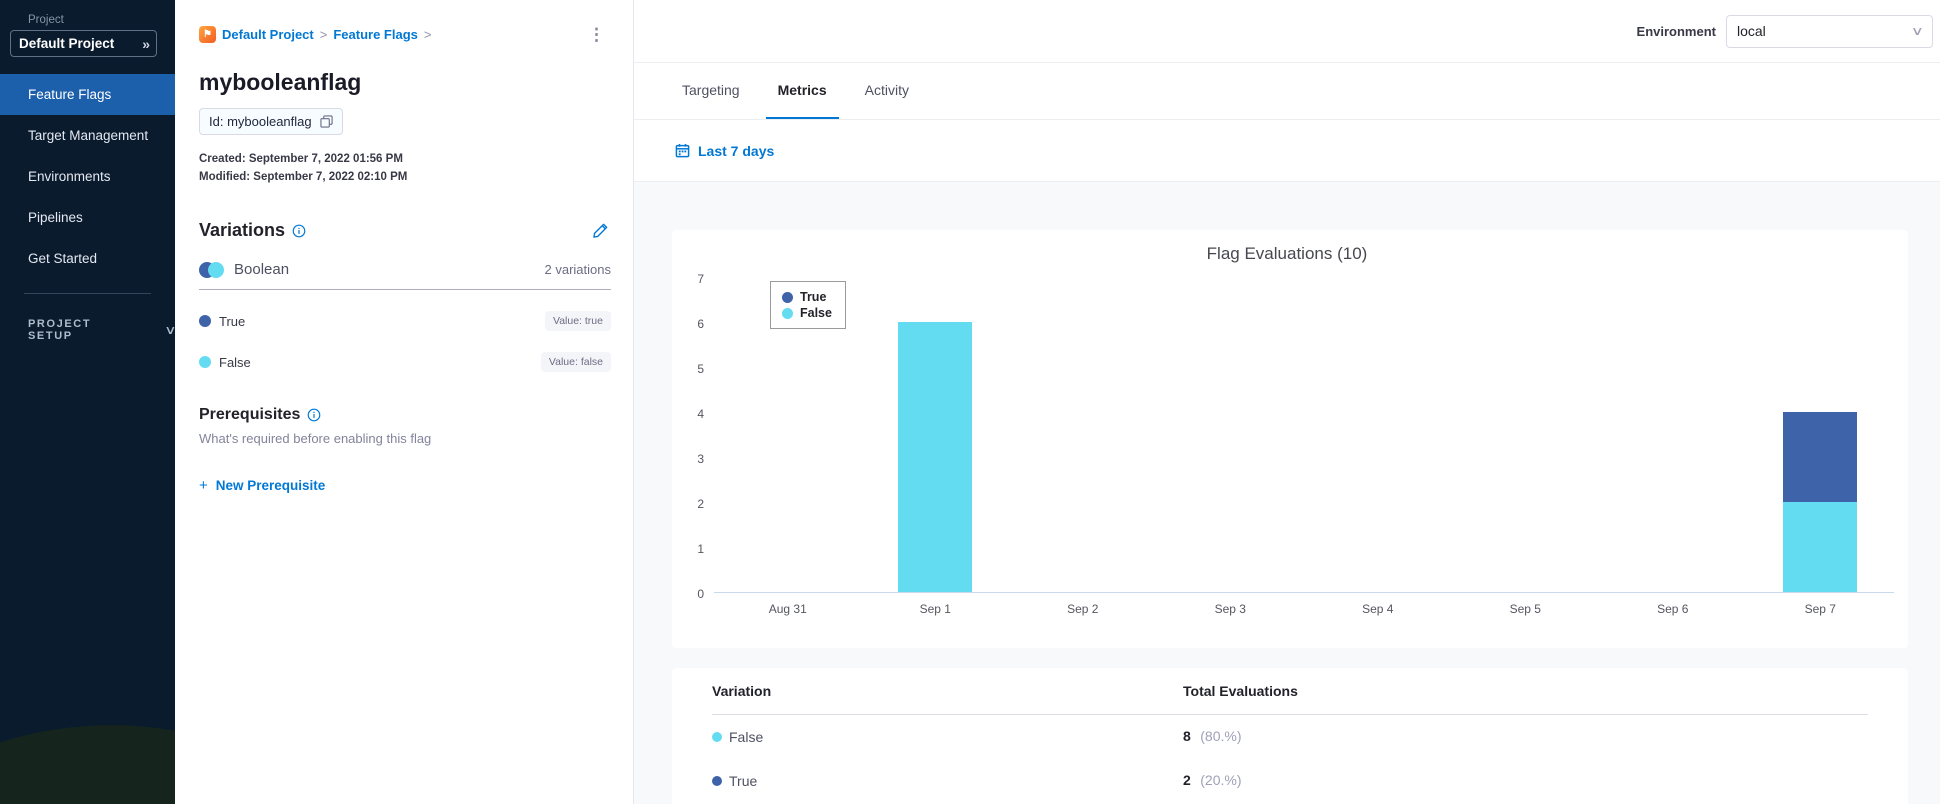 The height and width of the screenshot is (804, 1940). I want to click on project-selector: Default Project », so click(83, 43).